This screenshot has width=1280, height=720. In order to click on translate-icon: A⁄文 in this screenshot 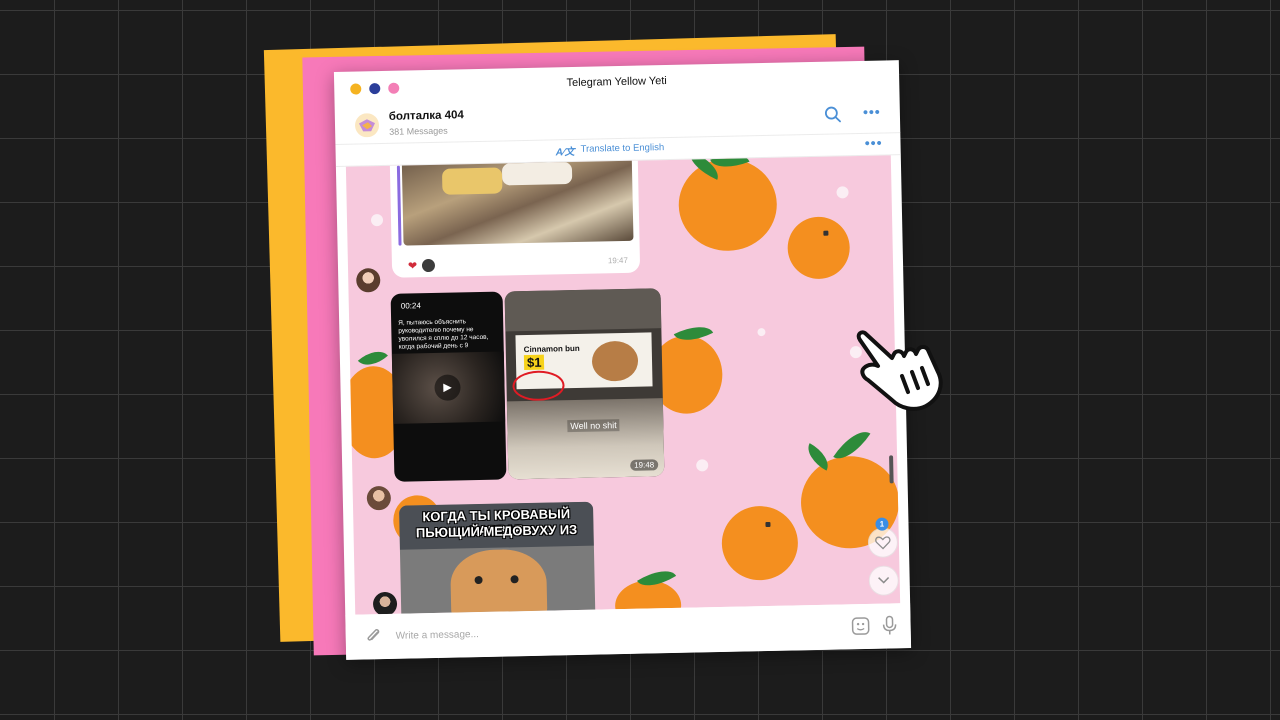, I will do `click(565, 152)`.